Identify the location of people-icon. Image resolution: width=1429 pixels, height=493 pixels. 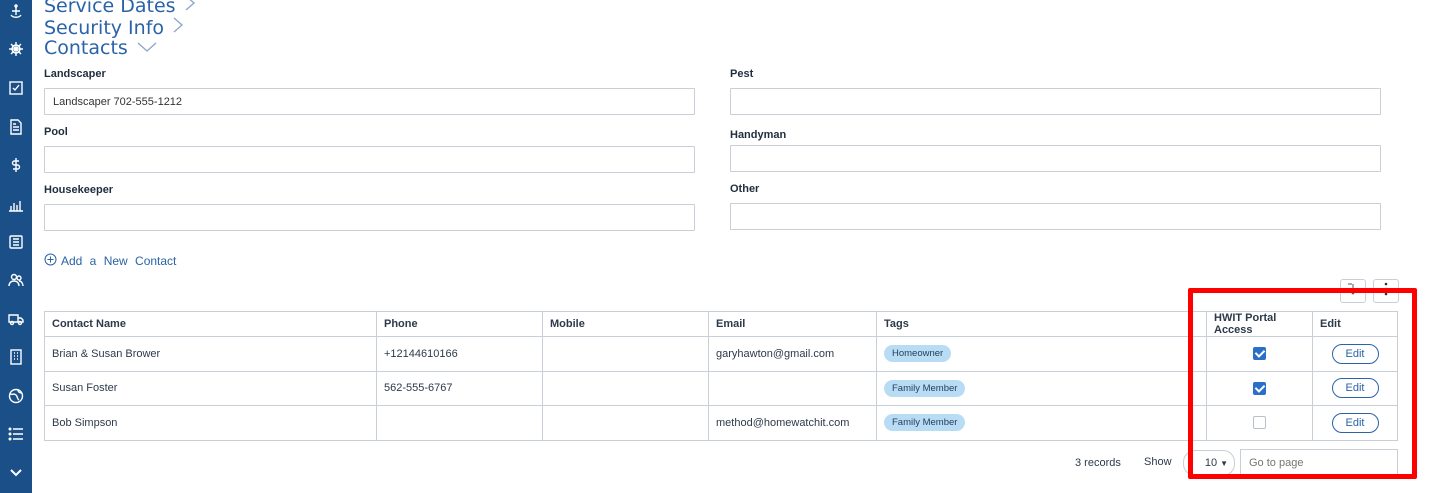
(16, 280).